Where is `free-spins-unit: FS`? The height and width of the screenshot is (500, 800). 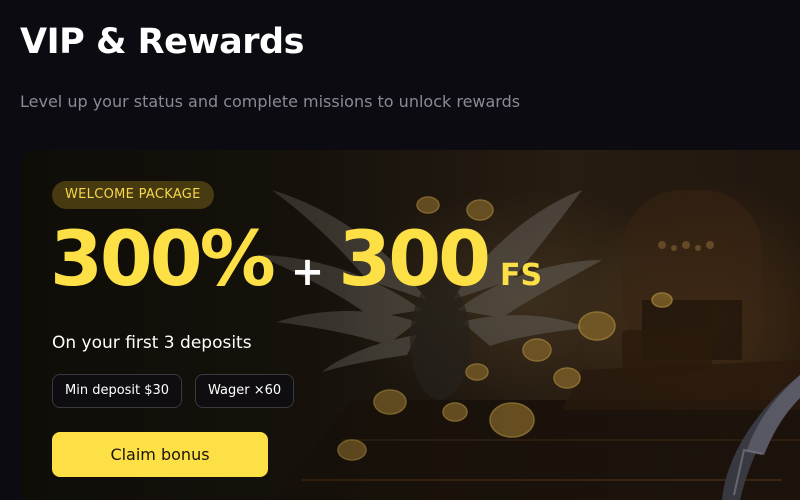
free-spins-unit: FS is located at coordinates (521, 275).